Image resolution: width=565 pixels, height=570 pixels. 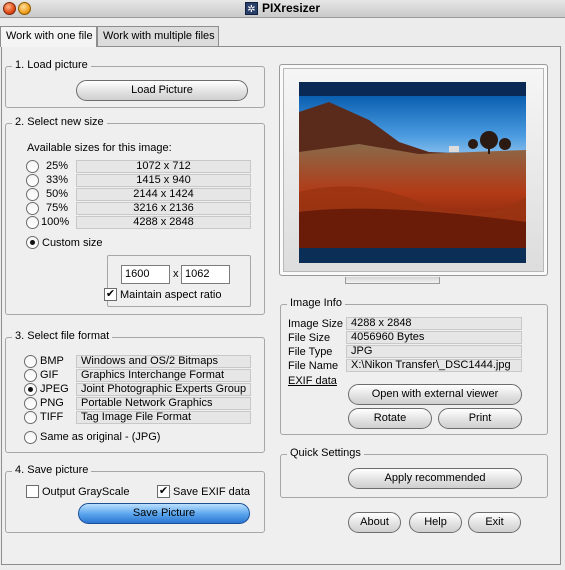 What do you see at coordinates (86, 492) in the screenshot?
I see `grayscale-label: Output GrayScale` at bounding box center [86, 492].